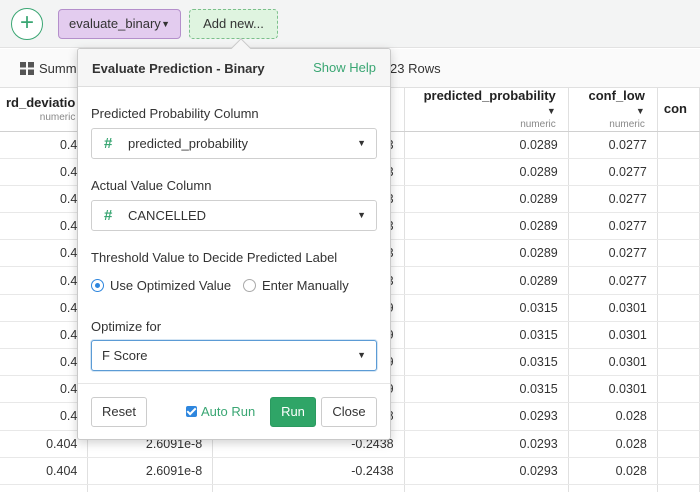  Describe the element at coordinates (171, 285) in the screenshot. I see `radio-optimized-label: Use Optimized Value` at that location.